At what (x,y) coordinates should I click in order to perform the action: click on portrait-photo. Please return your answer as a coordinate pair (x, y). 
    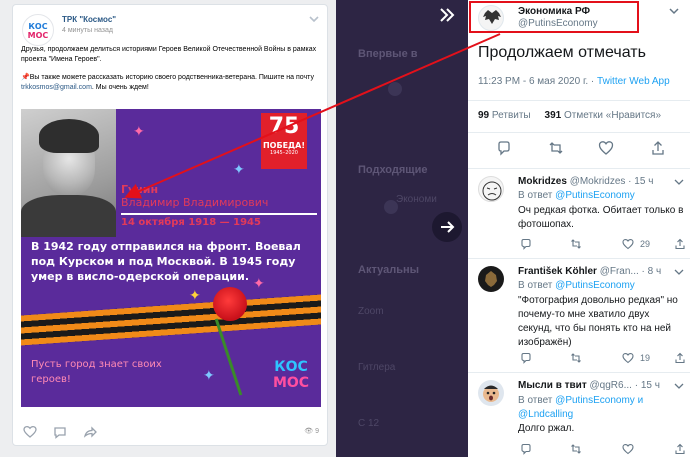
    Looking at the image, I should click on (68, 173).